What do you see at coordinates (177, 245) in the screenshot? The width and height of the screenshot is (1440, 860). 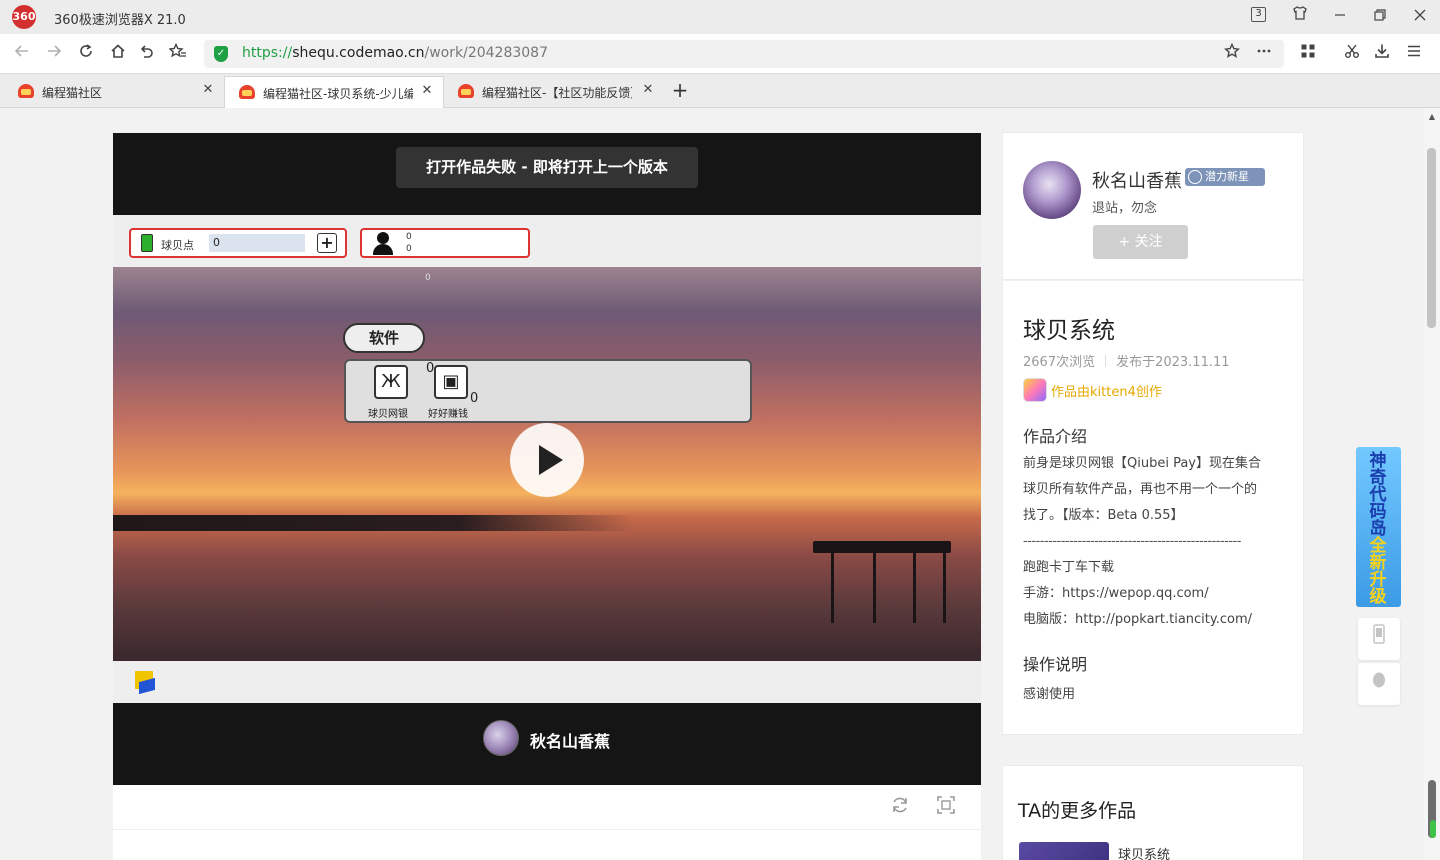 I see `points-label: 球贝点` at bounding box center [177, 245].